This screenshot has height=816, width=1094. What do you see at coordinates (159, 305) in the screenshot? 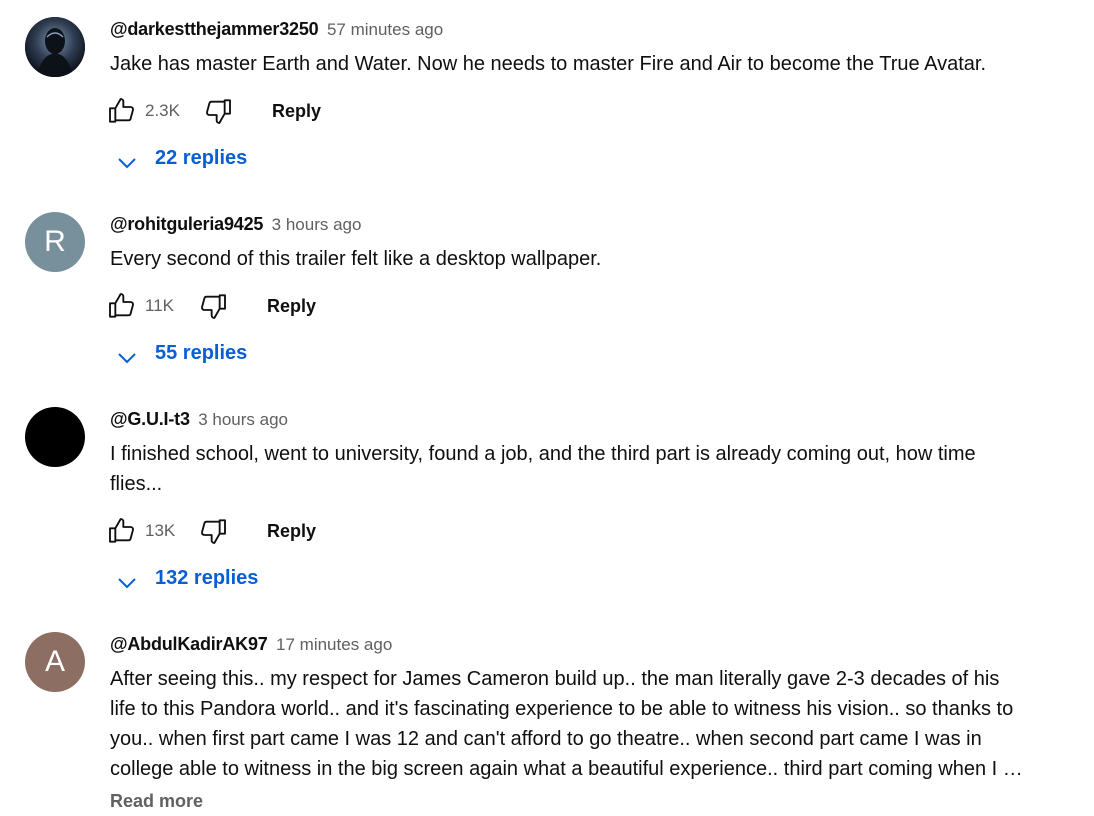
I see `like-count: 11K` at bounding box center [159, 305].